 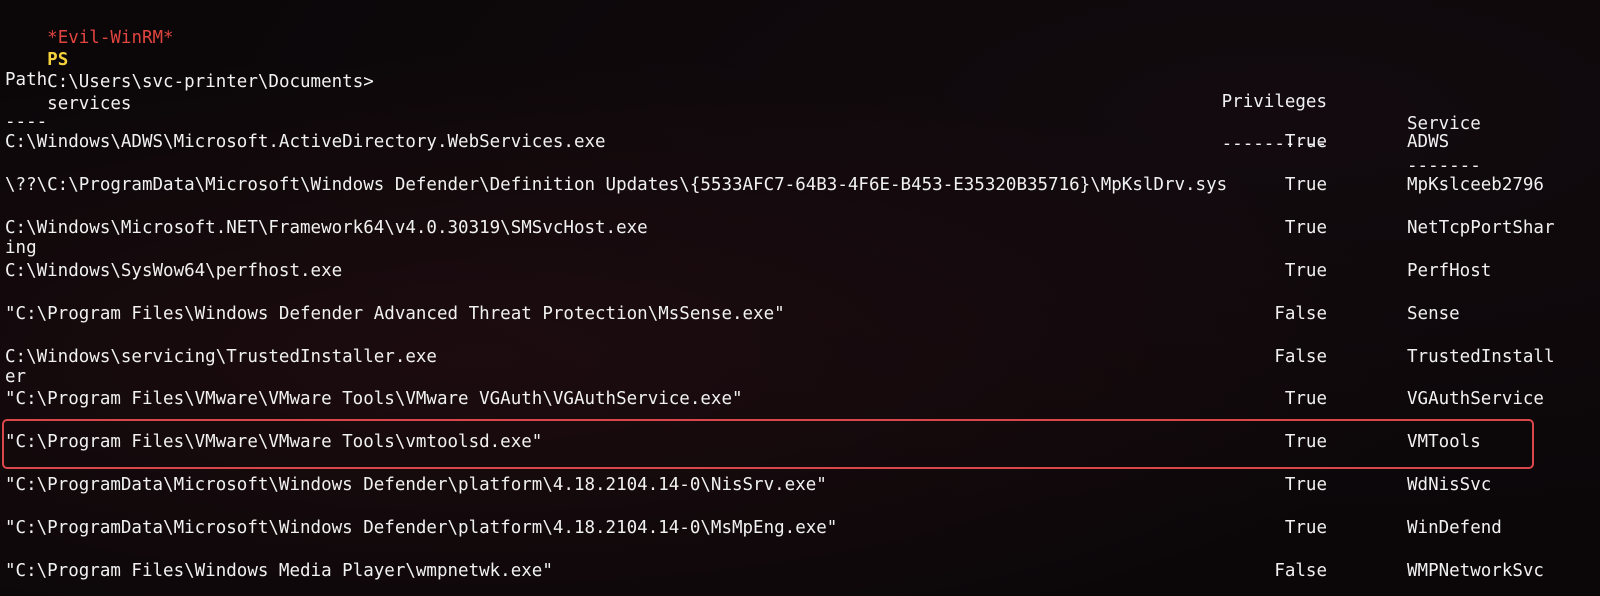 What do you see at coordinates (1475, 399) in the screenshot?
I see `row-service: VGAuthService` at bounding box center [1475, 399].